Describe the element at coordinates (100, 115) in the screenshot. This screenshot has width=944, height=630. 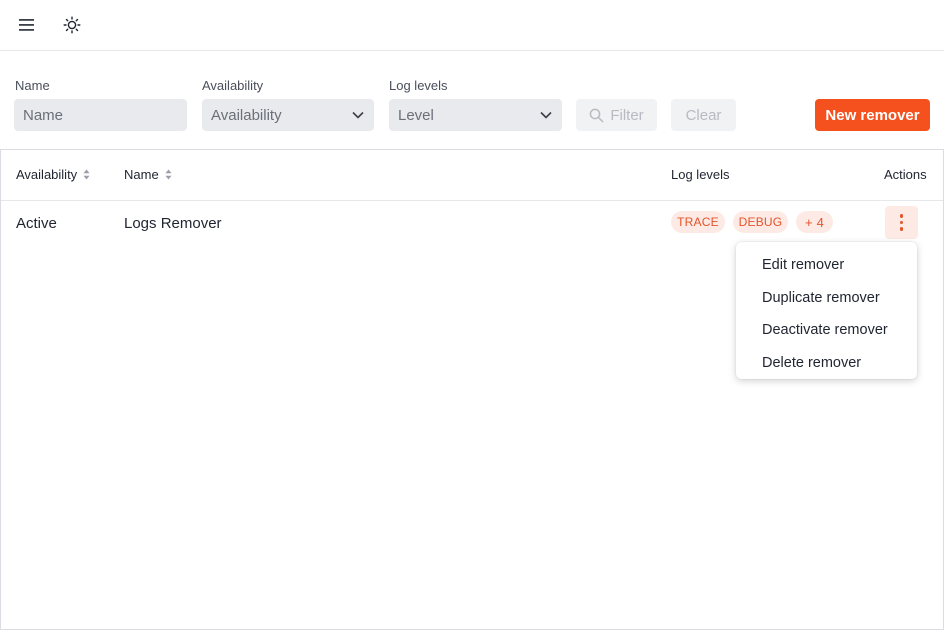
I see `name-filter-input` at that location.